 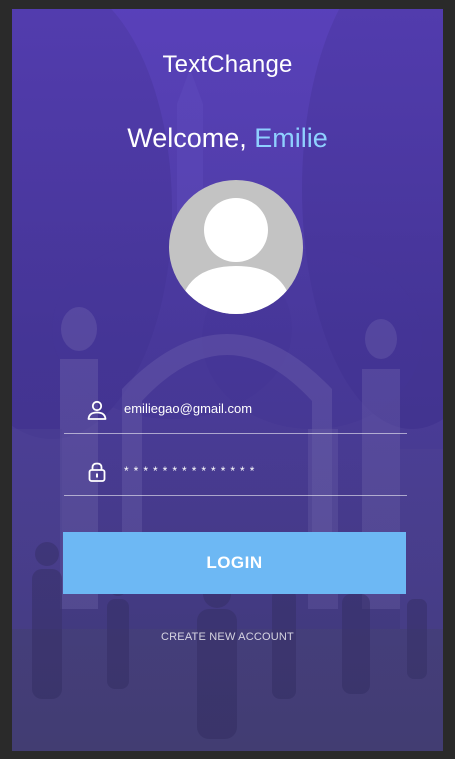 What do you see at coordinates (188, 408) in the screenshot?
I see `email-value: emiliegao@gmail.com` at bounding box center [188, 408].